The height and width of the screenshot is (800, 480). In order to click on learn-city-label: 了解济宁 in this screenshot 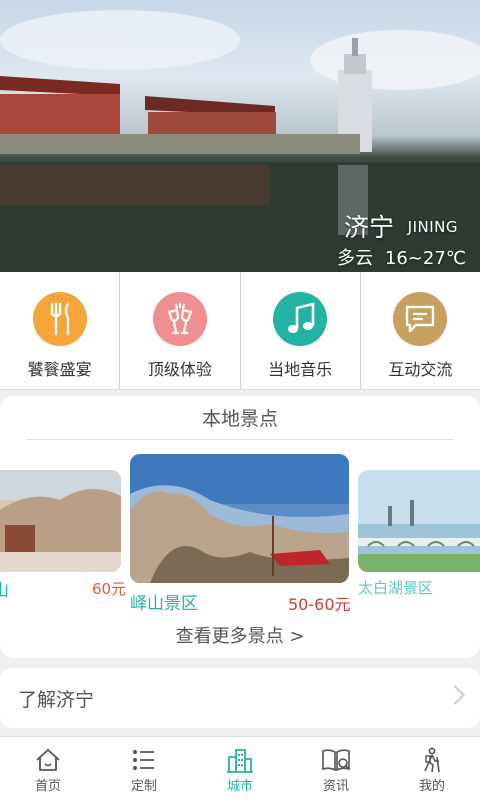, I will do `click(56, 700)`.